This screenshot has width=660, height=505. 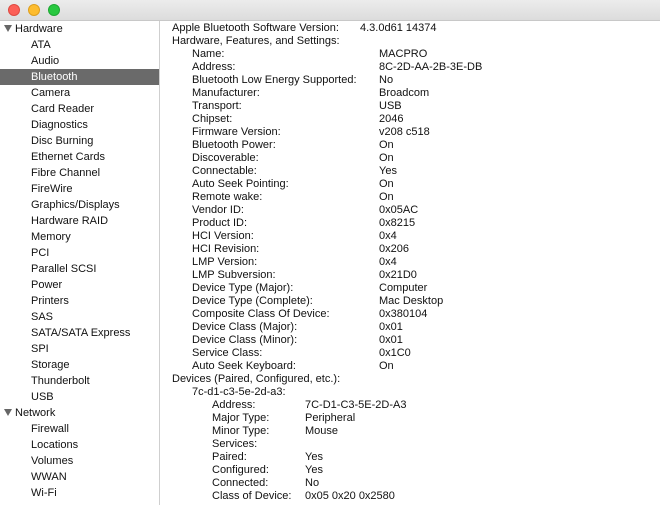 I want to click on sidebar-item-graphics-displays: Graphics/Displays, so click(x=79, y=205).